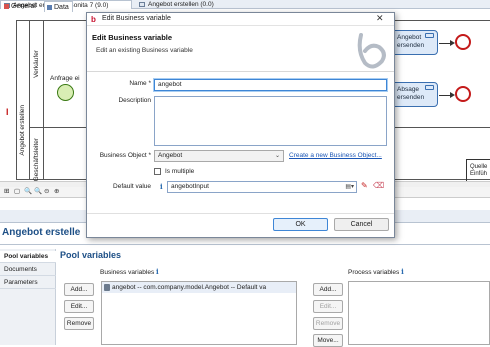 This screenshot has height=347, width=490. What do you see at coordinates (56, 192) in the screenshot?
I see `grow-icon: ⊕` at bounding box center [56, 192].